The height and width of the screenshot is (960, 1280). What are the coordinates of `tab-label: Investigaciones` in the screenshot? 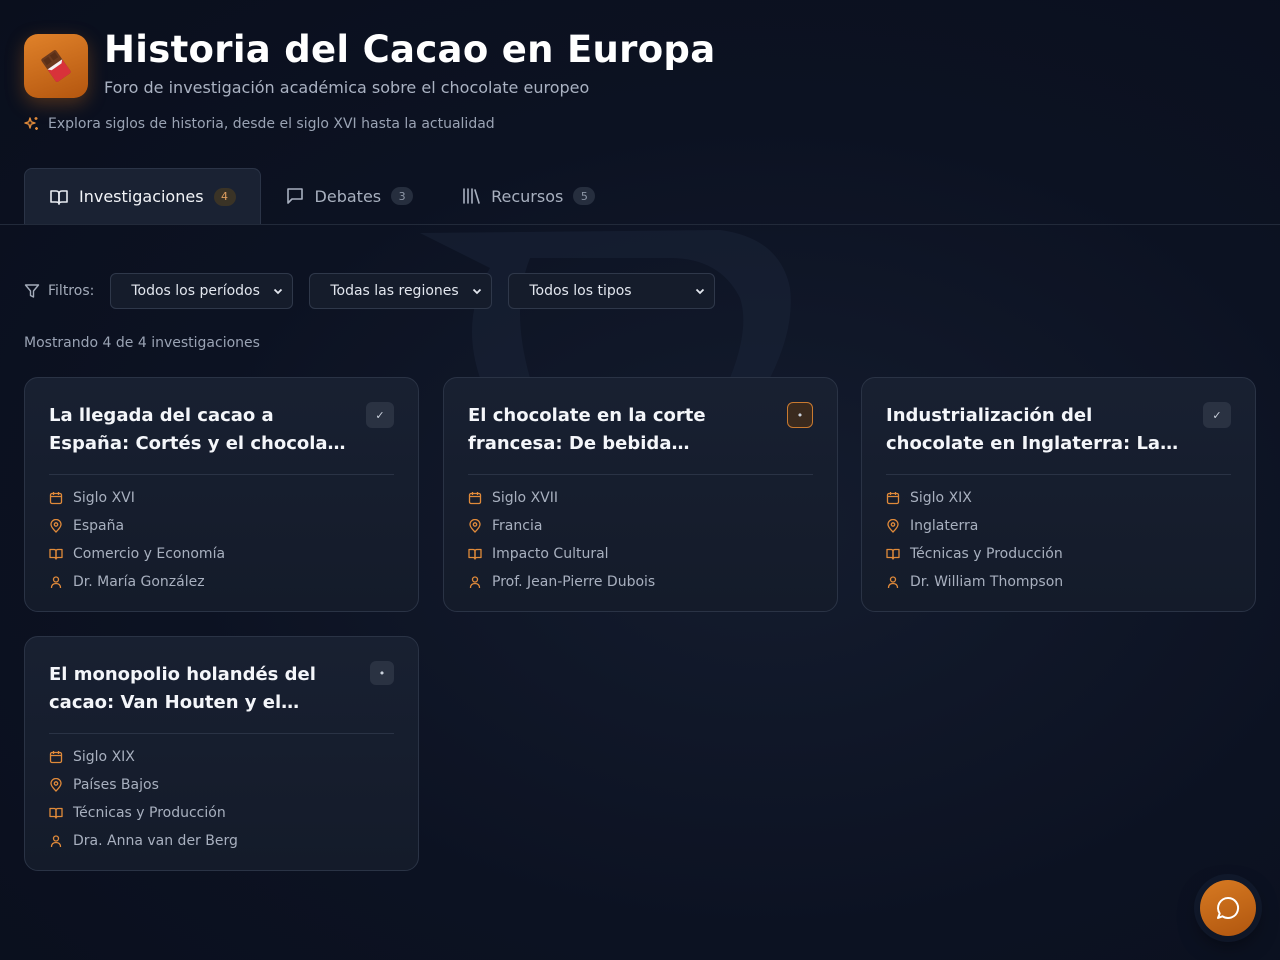 It's located at (141, 196).